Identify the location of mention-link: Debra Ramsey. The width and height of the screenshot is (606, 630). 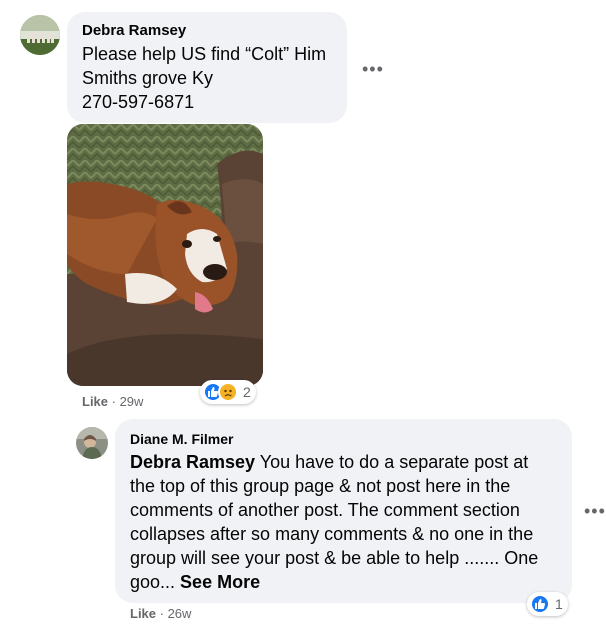
(192, 462).